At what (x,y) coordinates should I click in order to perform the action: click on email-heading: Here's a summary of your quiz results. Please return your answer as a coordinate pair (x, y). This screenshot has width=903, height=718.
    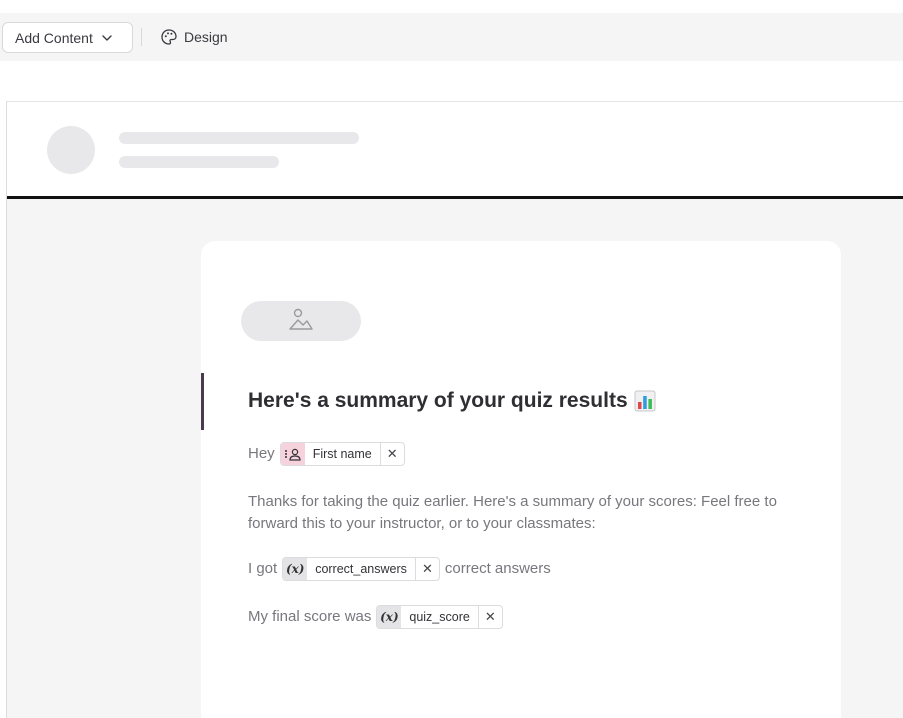
    Looking at the image, I should click on (452, 401).